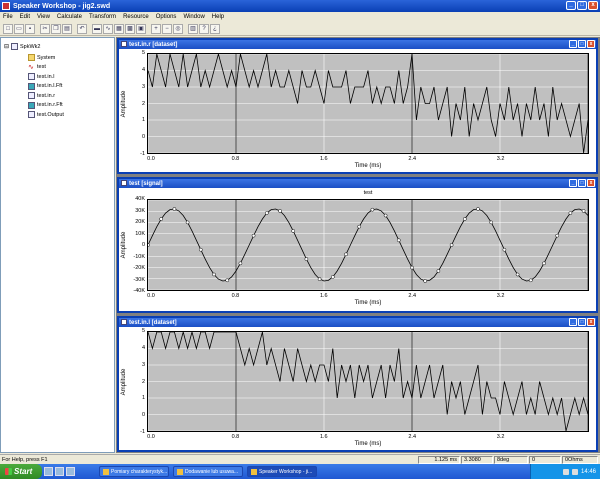  I want to click on y-tick-label: 1, so click(143, 398).